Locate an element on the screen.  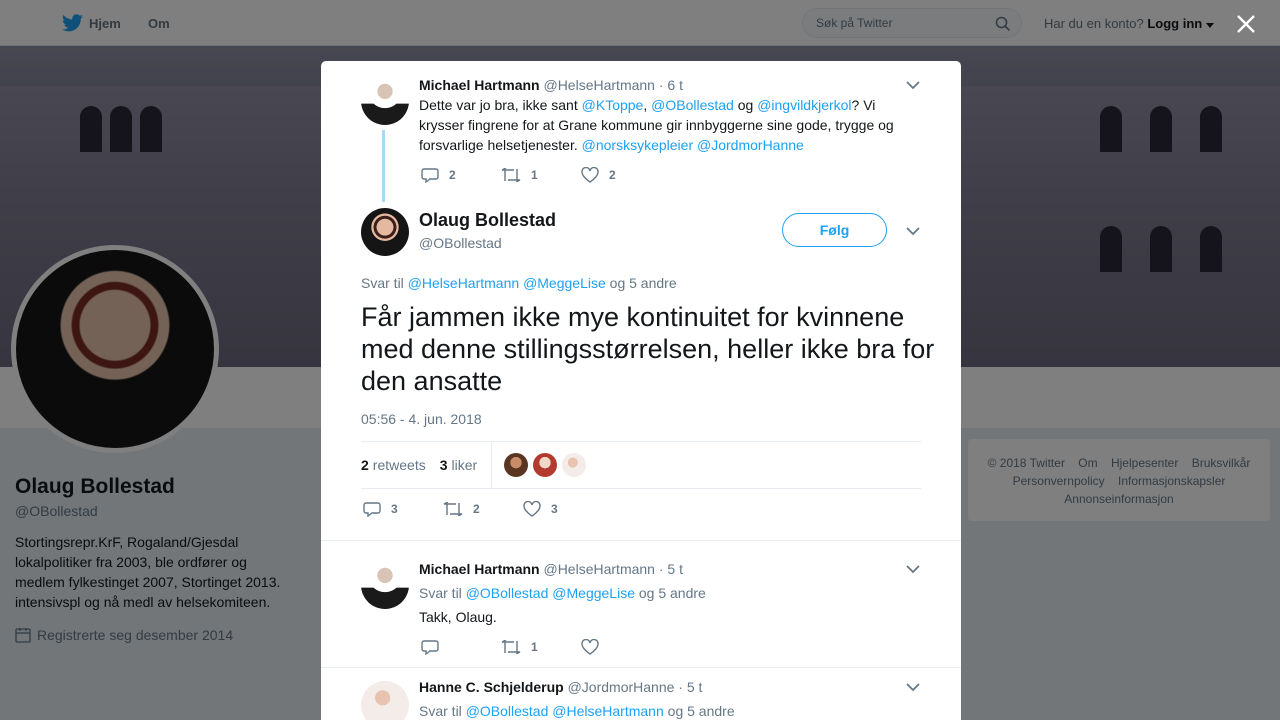
like-button: 3 is located at coordinates (563, 509).